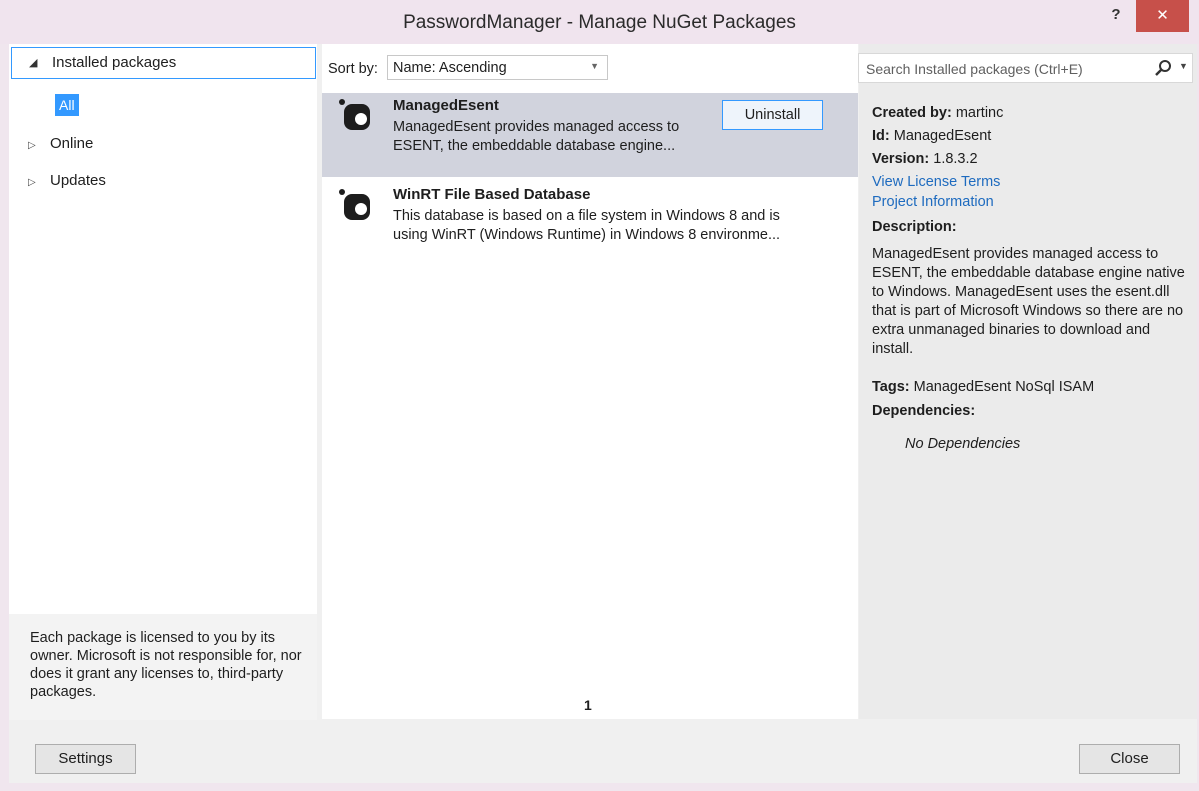 This screenshot has width=1199, height=791. Describe the element at coordinates (446, 105) in the screenshot. I see `package-name: ManagedEsent` at that location.